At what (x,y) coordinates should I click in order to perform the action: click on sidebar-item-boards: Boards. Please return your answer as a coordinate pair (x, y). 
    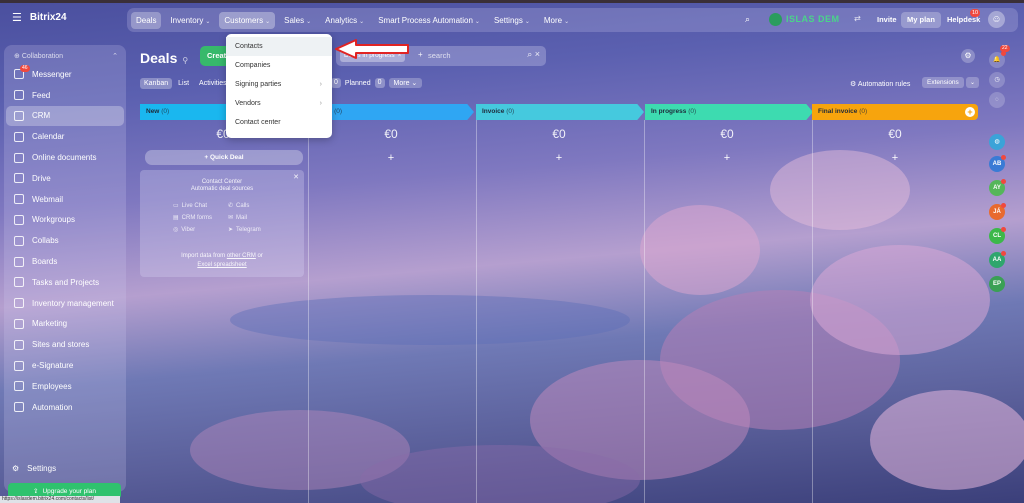
    Looking at the image, I should click on (65, 261).